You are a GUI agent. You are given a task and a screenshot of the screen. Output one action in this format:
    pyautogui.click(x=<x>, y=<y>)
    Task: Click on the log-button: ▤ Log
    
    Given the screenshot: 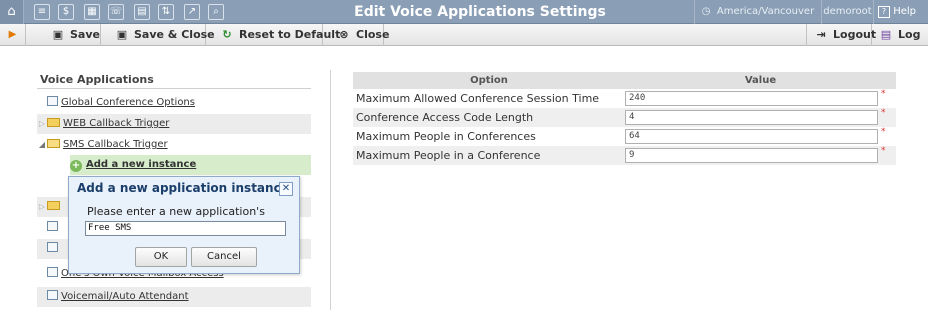 What is the action you would take?
    pyautogui.click(x=900, y=35)
    